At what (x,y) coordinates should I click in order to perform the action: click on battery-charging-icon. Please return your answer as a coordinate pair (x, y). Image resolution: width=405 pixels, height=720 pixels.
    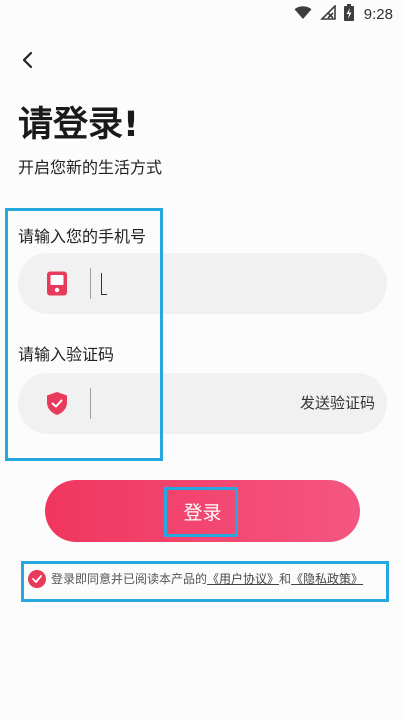
    Looking at the image, I should click on (348, 14).